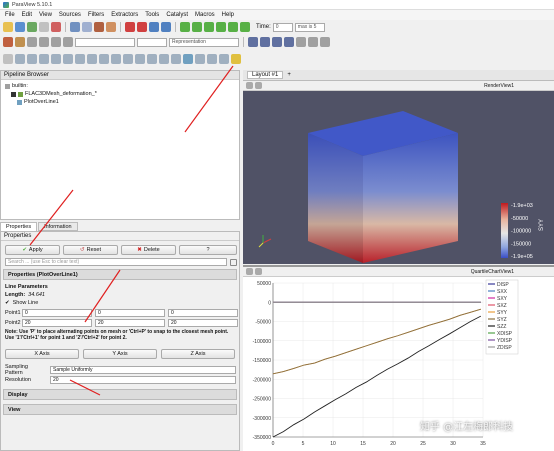 The height and width of the screenshot is (451, 554). What do you see at coordinates (148, 250) in the screenshot?
I see `delete-button: ✖ Delete` at bounding box center [148, 250].